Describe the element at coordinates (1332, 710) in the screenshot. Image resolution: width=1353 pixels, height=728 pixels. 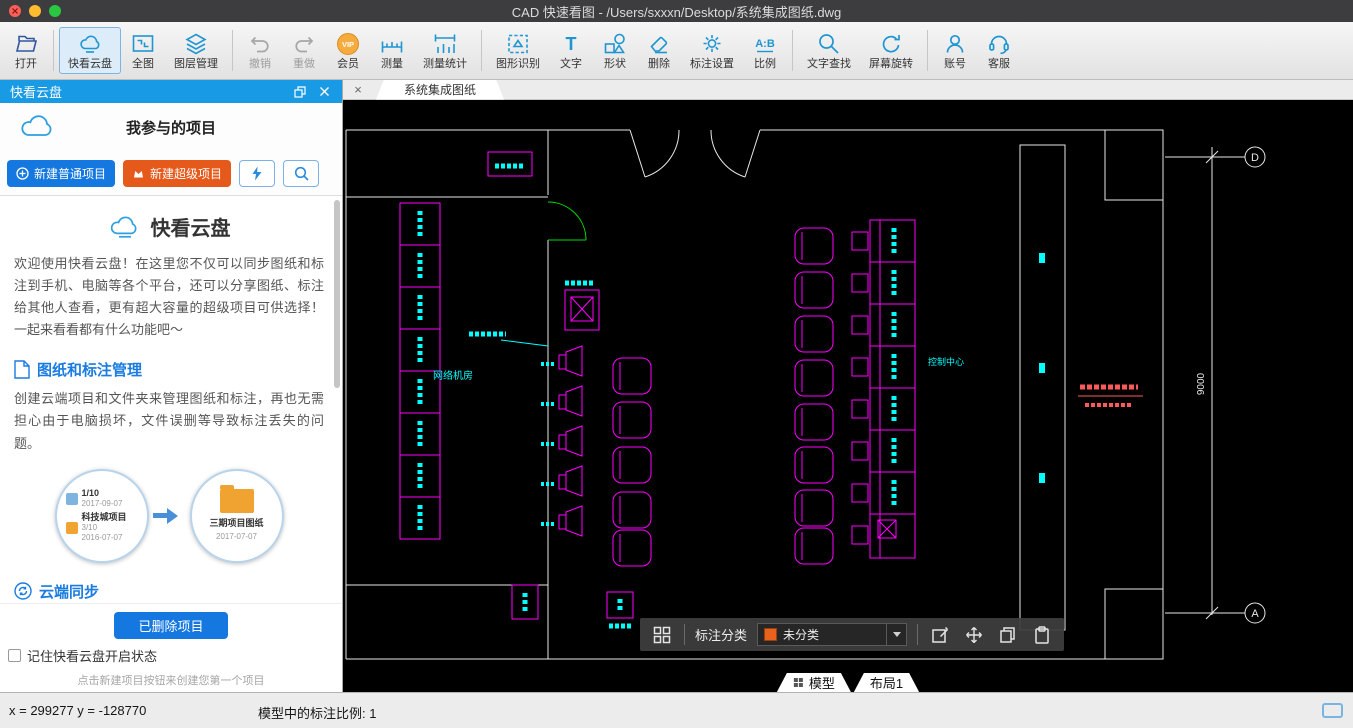
I see `panel-toggle-button` at that location.